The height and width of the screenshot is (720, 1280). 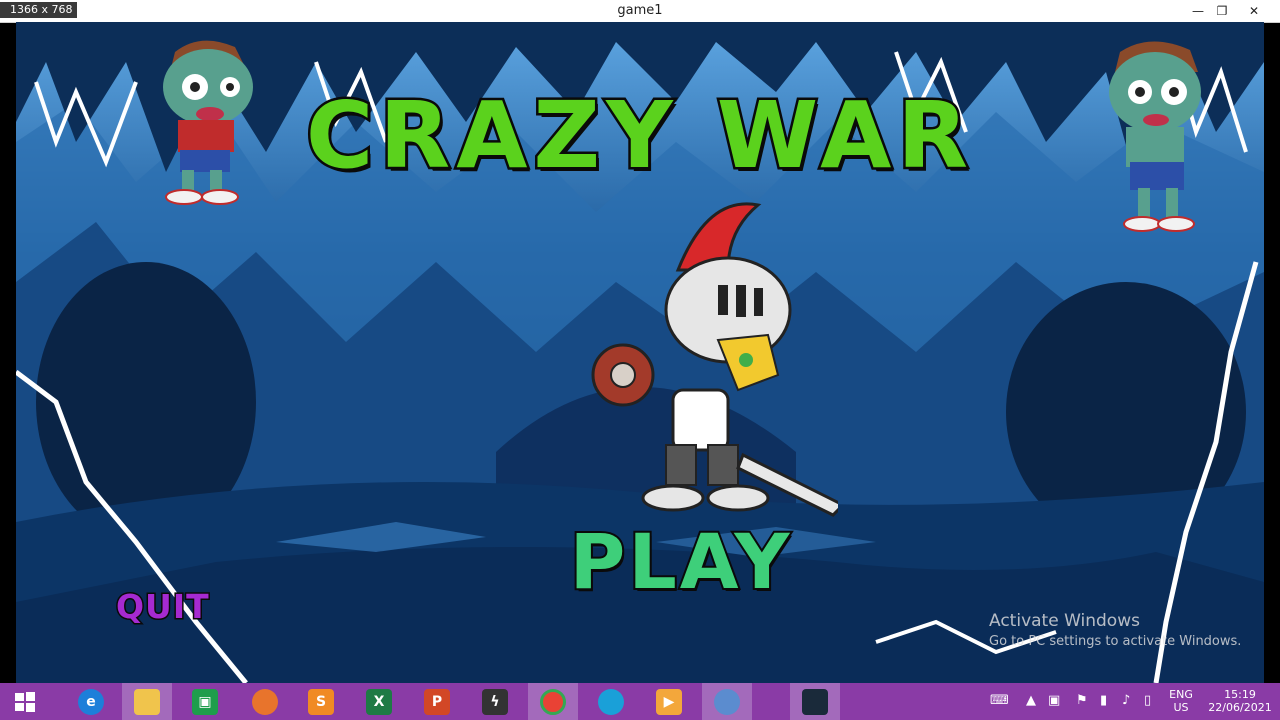 What do you see at coordinates (1147, 700) in the screenshot?
I see `battery-icon: ▯` at bounding box center [1147, 700].